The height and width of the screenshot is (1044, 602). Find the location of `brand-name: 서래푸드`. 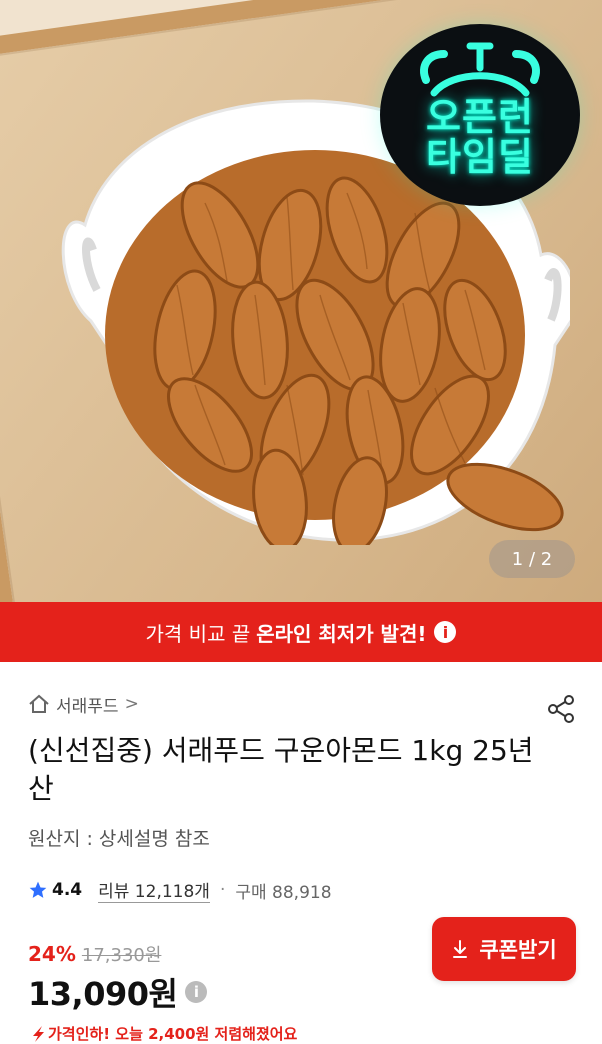

brand-name: 서래푸드 is located at coordinates (87, 704).